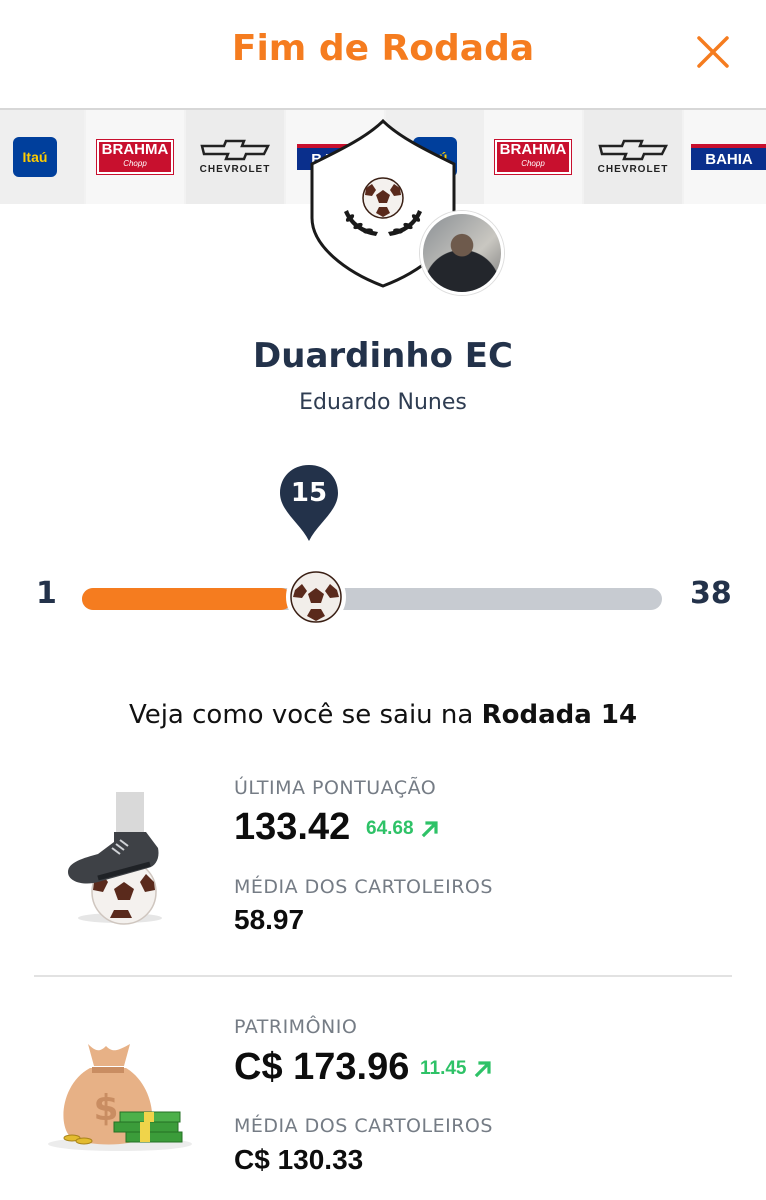 The image size is (766, 1200). Describe the element at coordinates (187, 599) in the screenshot. I see `round-progress-fill` at that location.